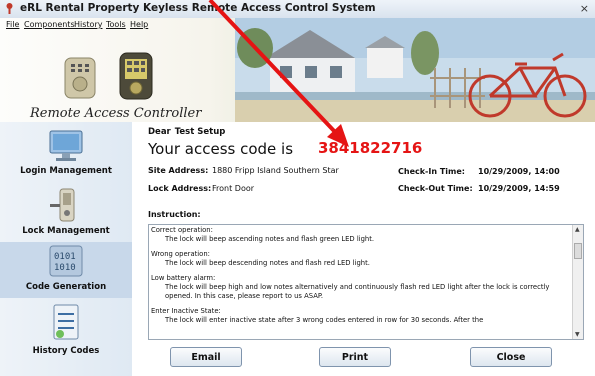  I want to click on checkin-value: 10/29/2009, 14:00, so click(519, 171).